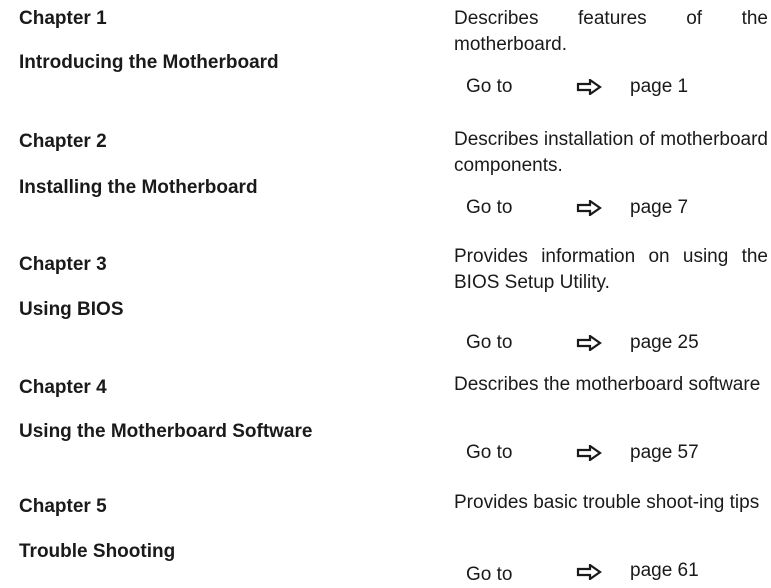 The image size is (771, 588). Describe the element at coordinates (616, 343) in the screenshot. I see `goto-row: Go to page 25` at that location.